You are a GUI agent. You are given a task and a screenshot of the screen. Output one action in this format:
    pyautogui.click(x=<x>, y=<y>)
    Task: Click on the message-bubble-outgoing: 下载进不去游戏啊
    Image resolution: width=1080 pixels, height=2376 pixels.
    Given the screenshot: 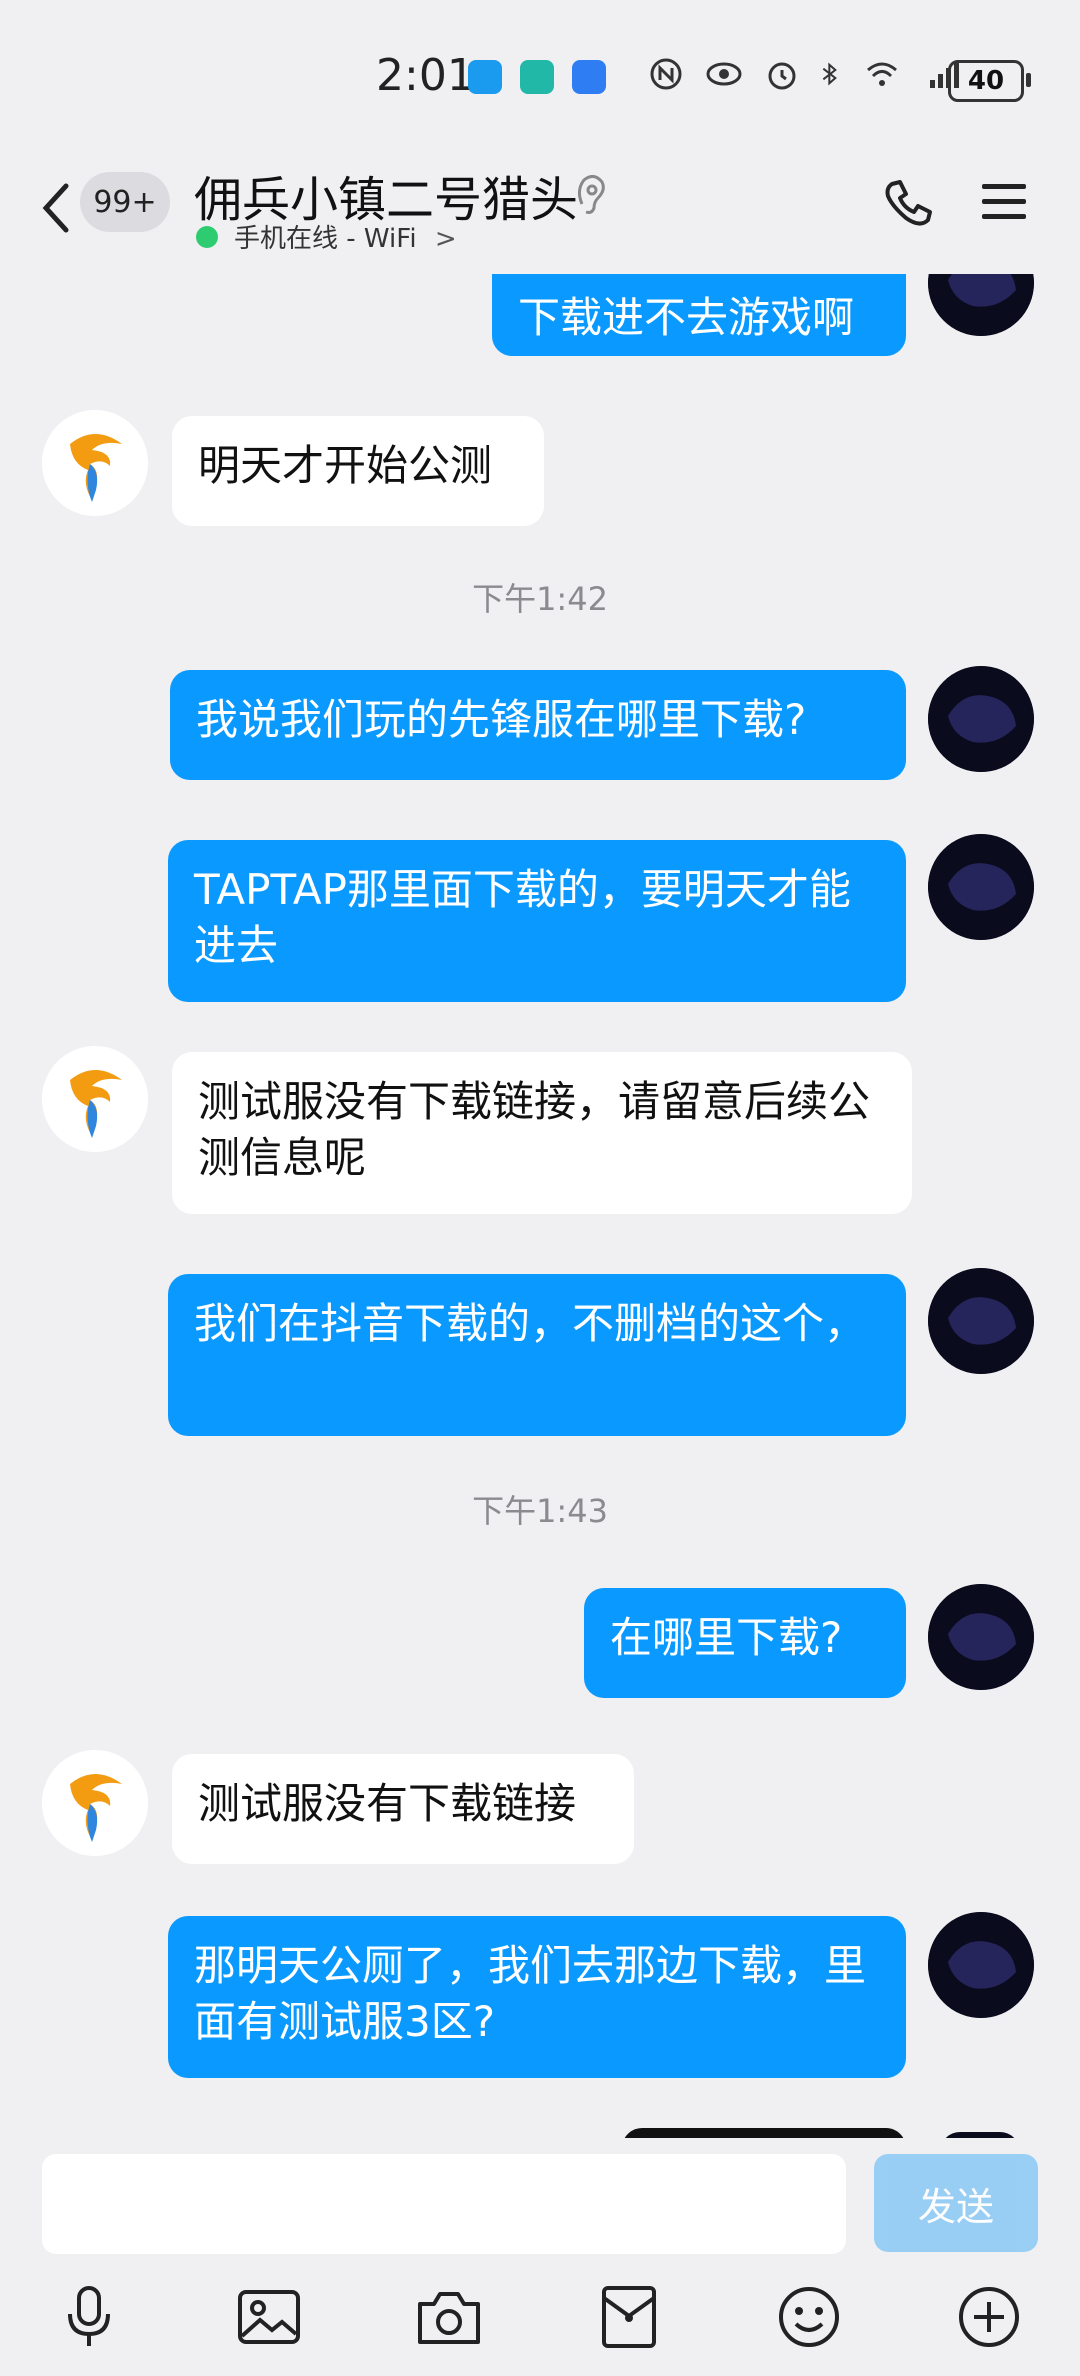 What is the action you would take?
    pyautogui.click(x=699, y=315)
    